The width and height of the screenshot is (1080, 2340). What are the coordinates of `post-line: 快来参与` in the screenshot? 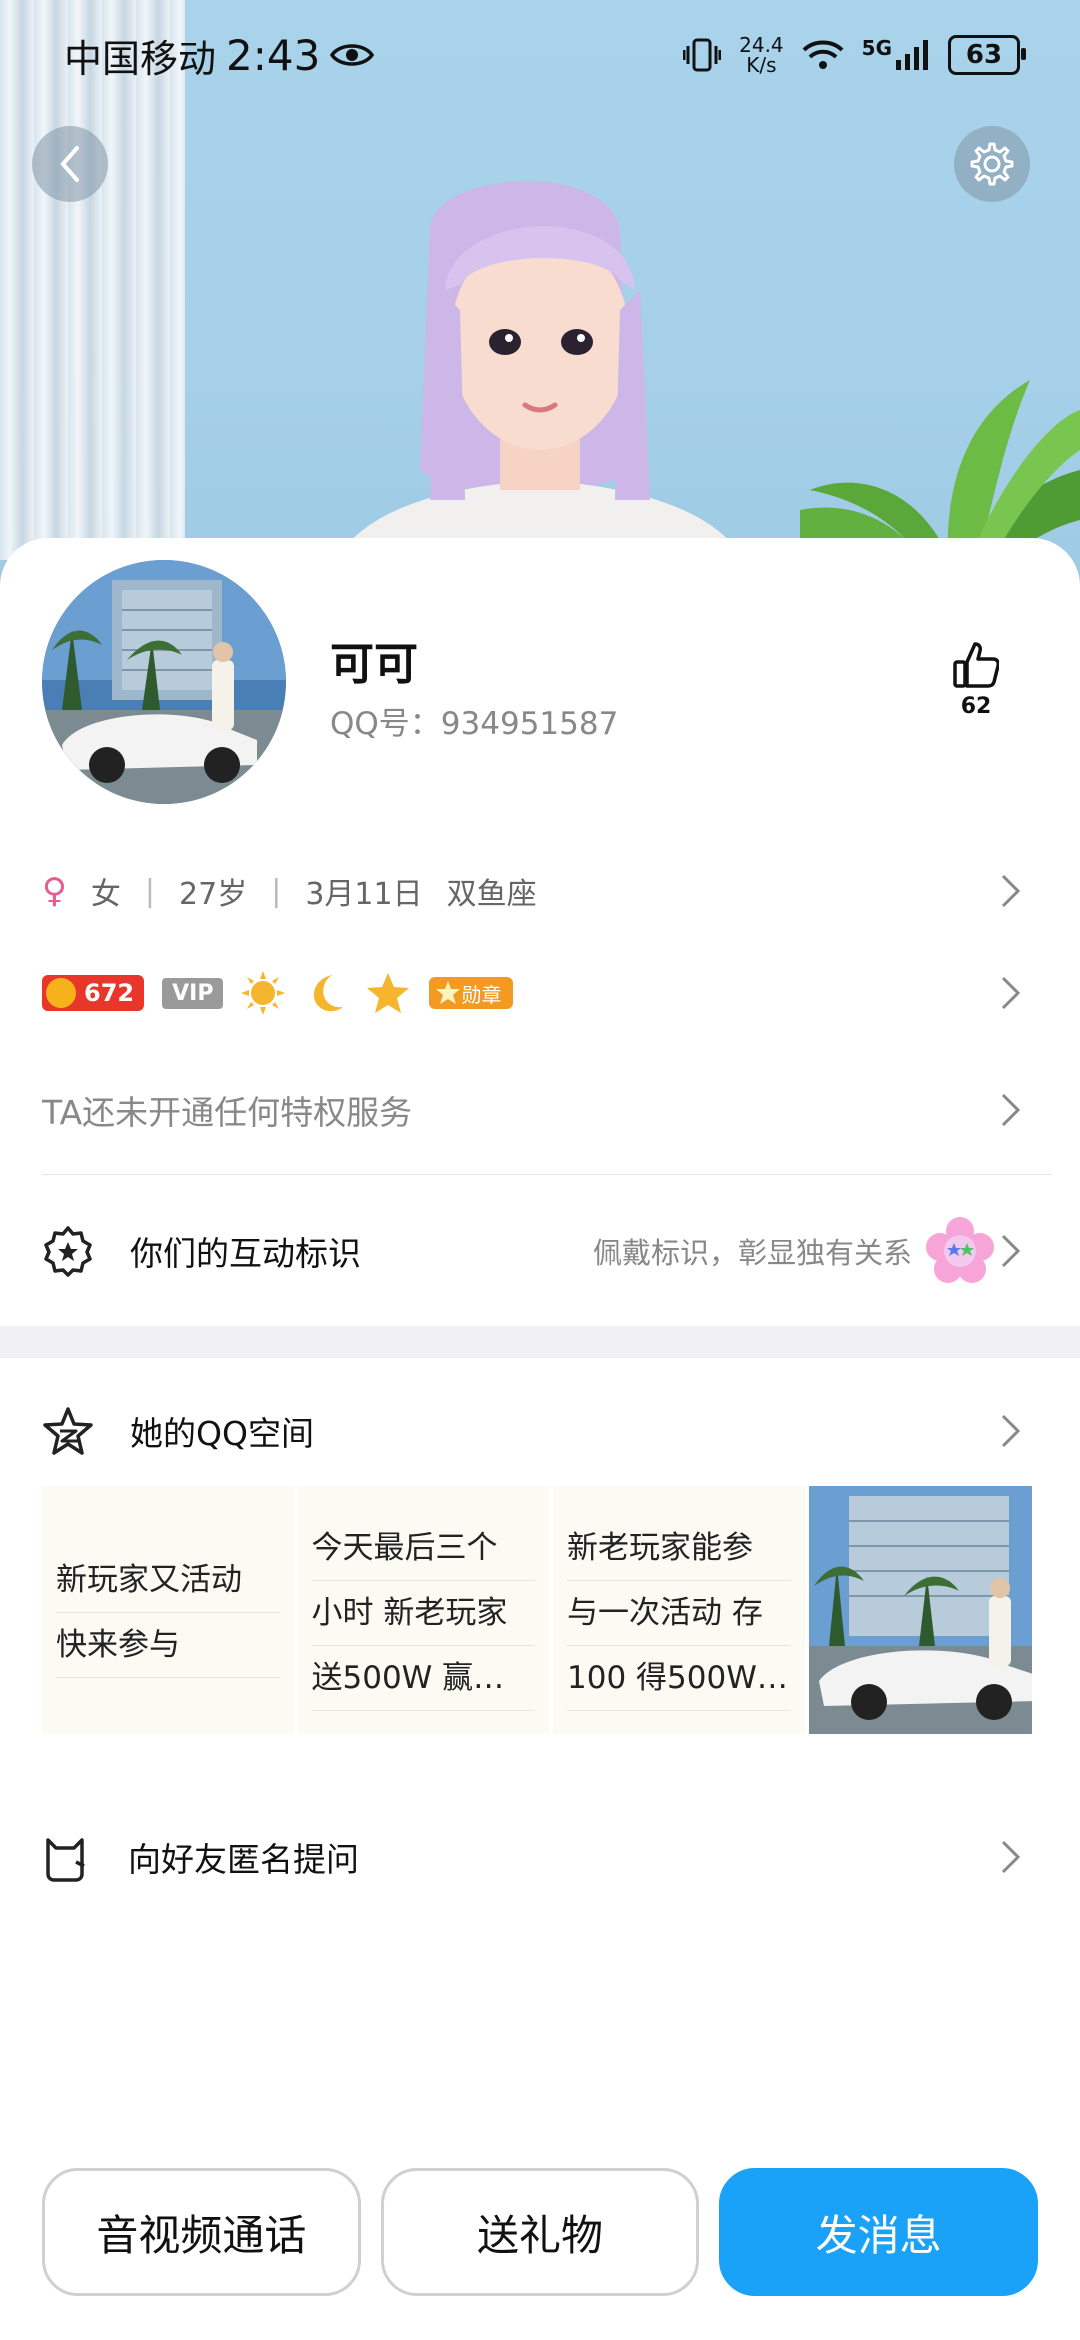 It's located at (168, 1645).